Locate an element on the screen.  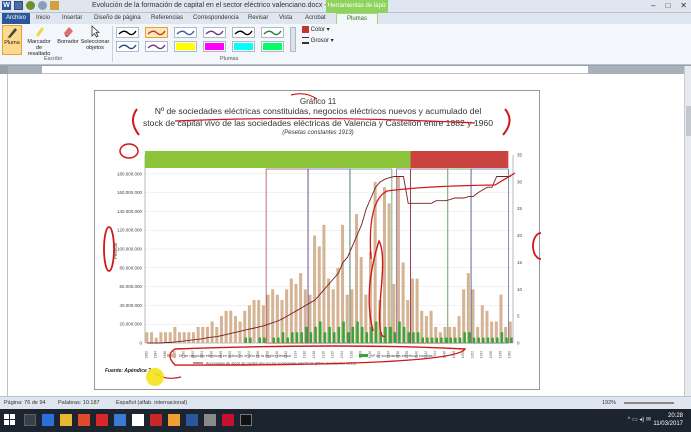
x-tick-label: 1954 is located at coordinates (482, 354).